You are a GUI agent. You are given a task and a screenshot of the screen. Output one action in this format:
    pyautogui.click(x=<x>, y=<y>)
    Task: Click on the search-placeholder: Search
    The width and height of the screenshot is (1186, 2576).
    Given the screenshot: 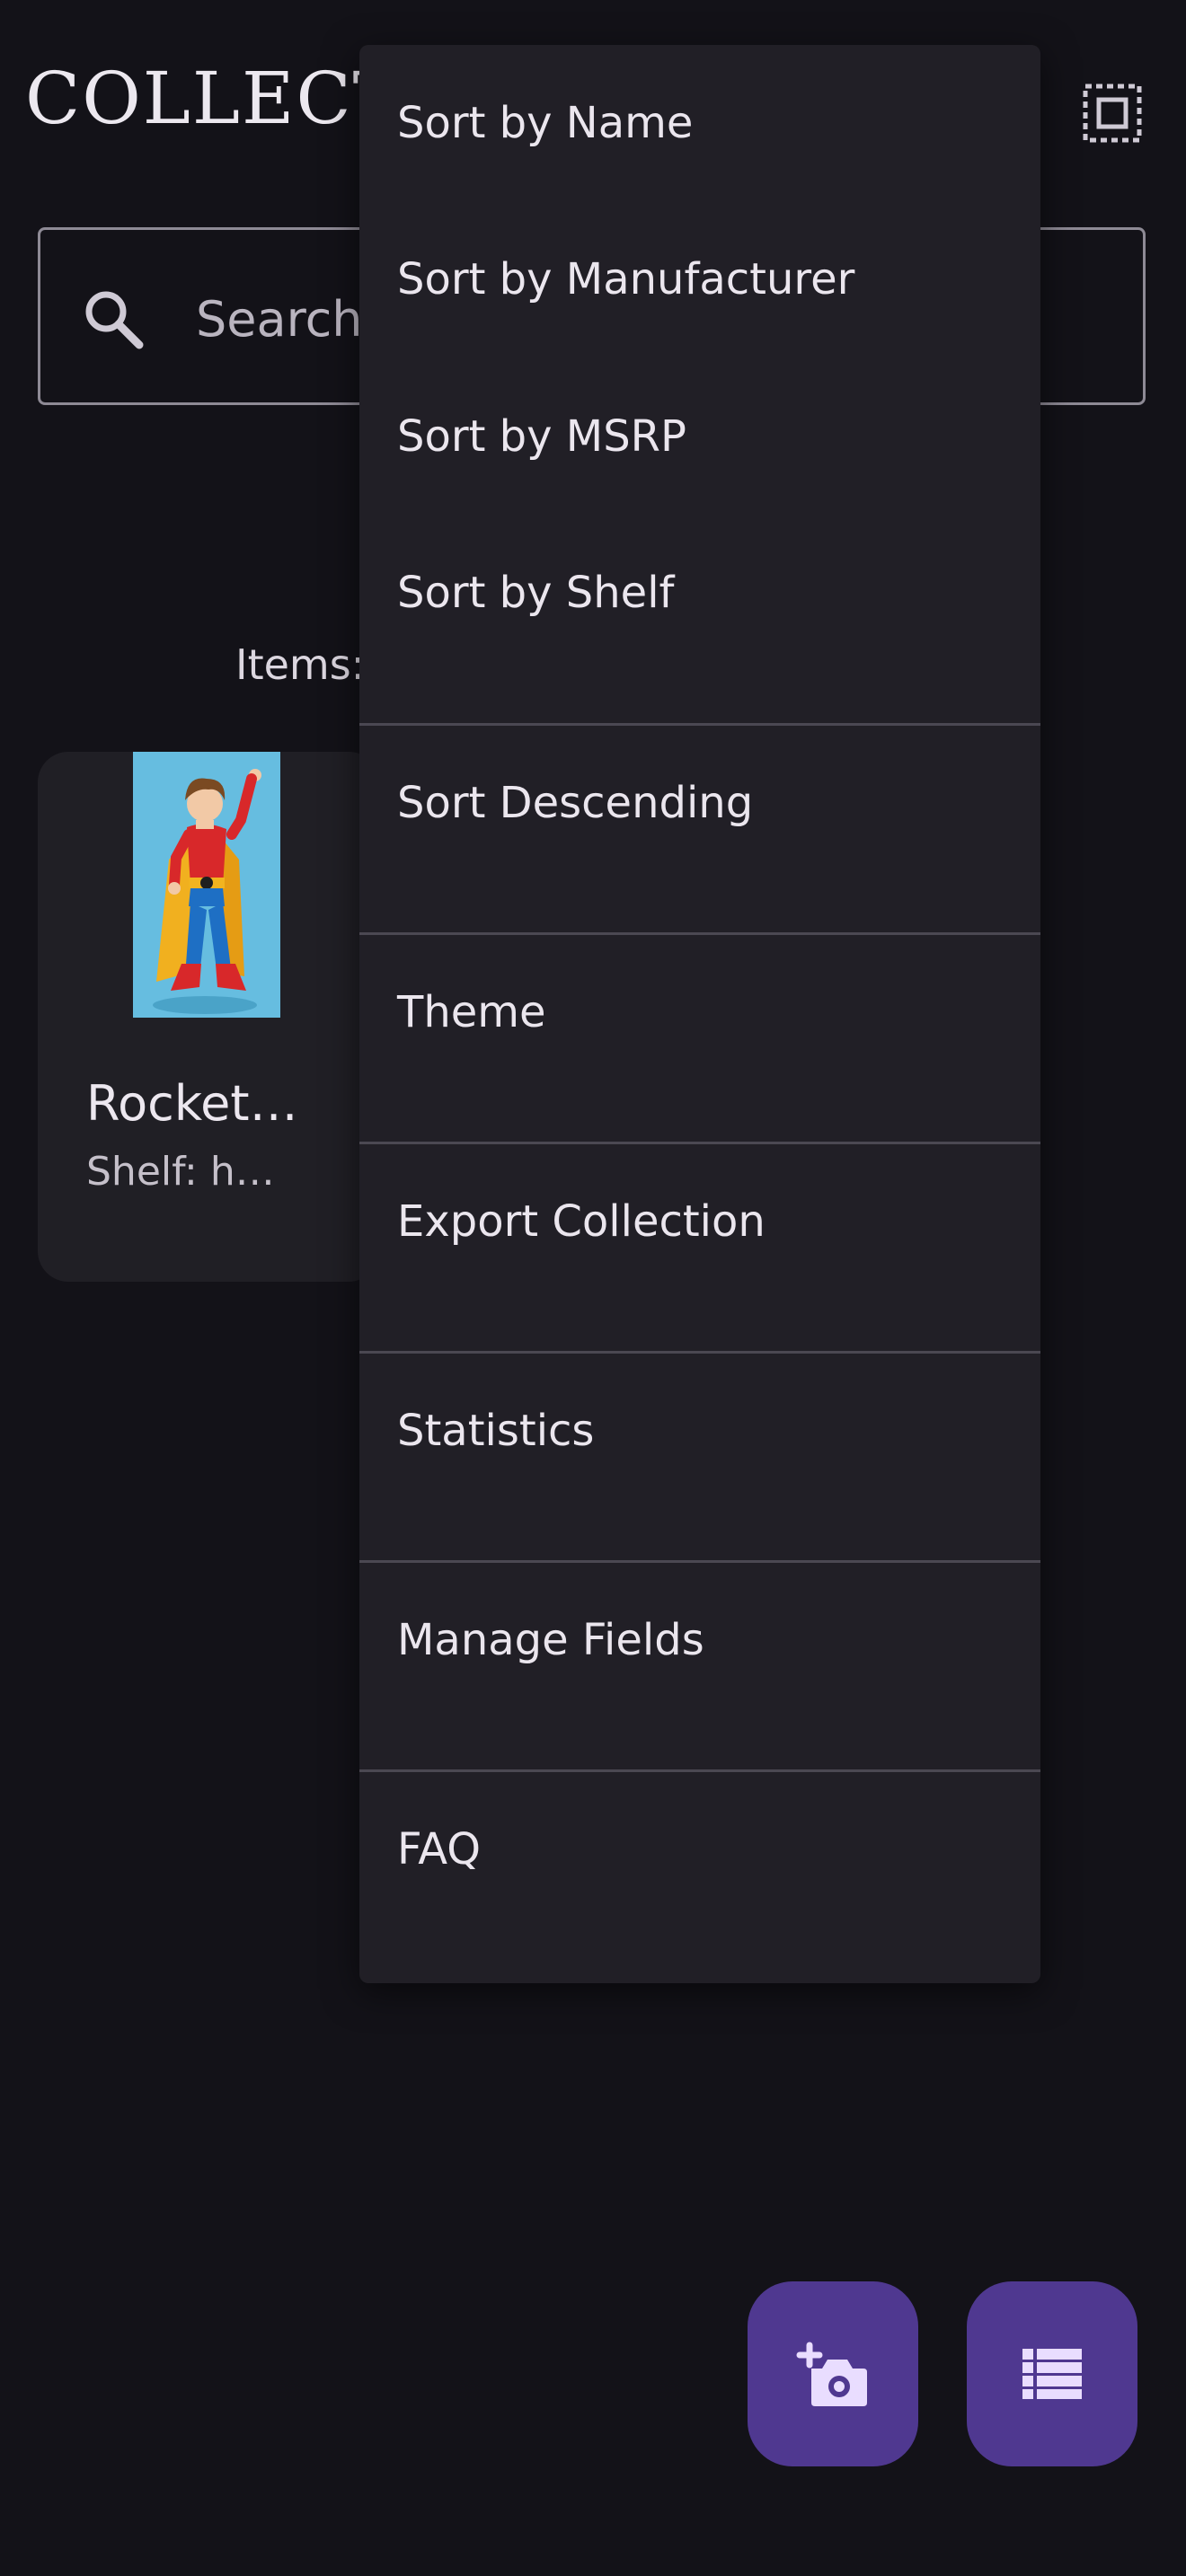 What is the action you would take?
    pyautogui.click(x=279, y=319)
    